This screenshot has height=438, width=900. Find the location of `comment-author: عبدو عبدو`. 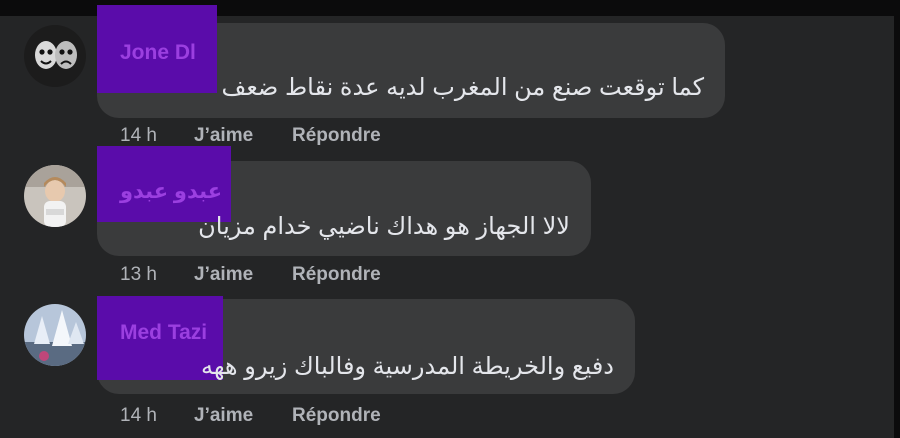

comment-author: عبدو عبدو is located at coordinates (171, 192).